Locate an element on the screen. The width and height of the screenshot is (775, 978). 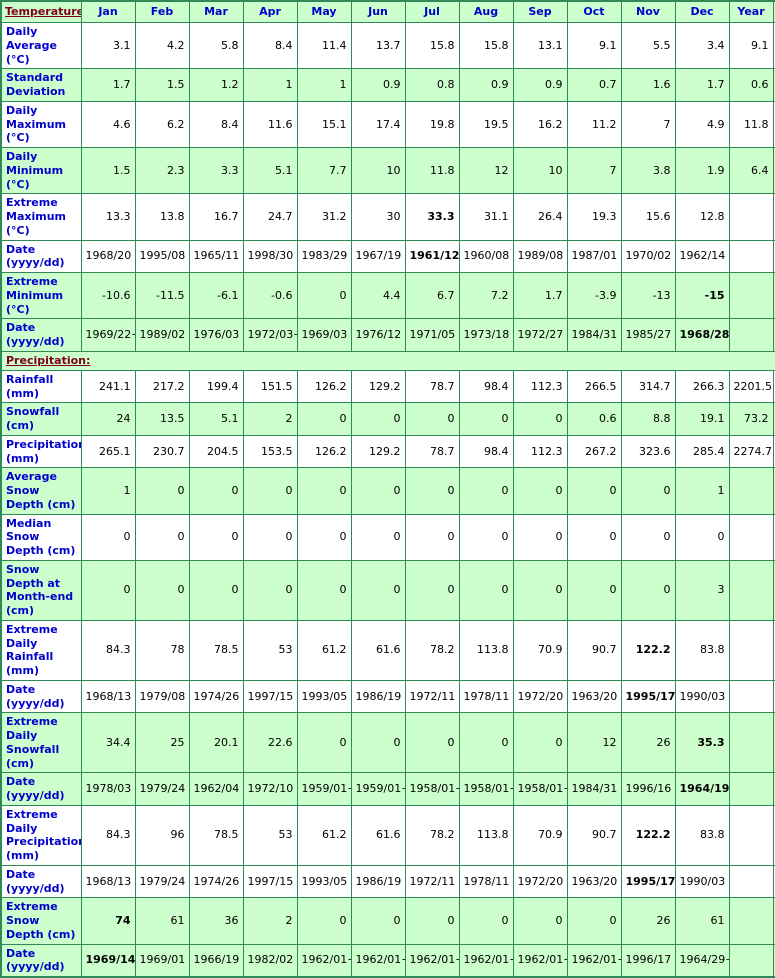
data-cell: 3.8 is located at coordinates (648, 170).